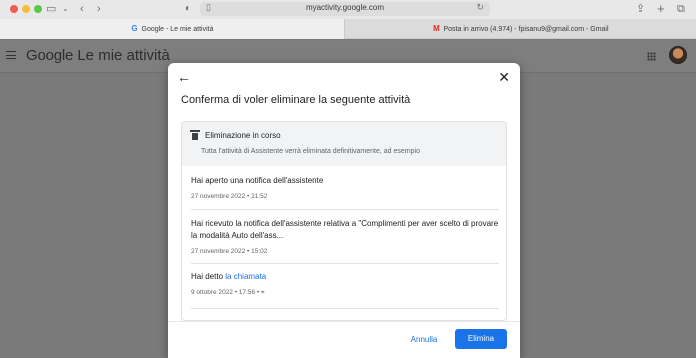  I want to click on google-favicon-icon: G, so click(134, 28).